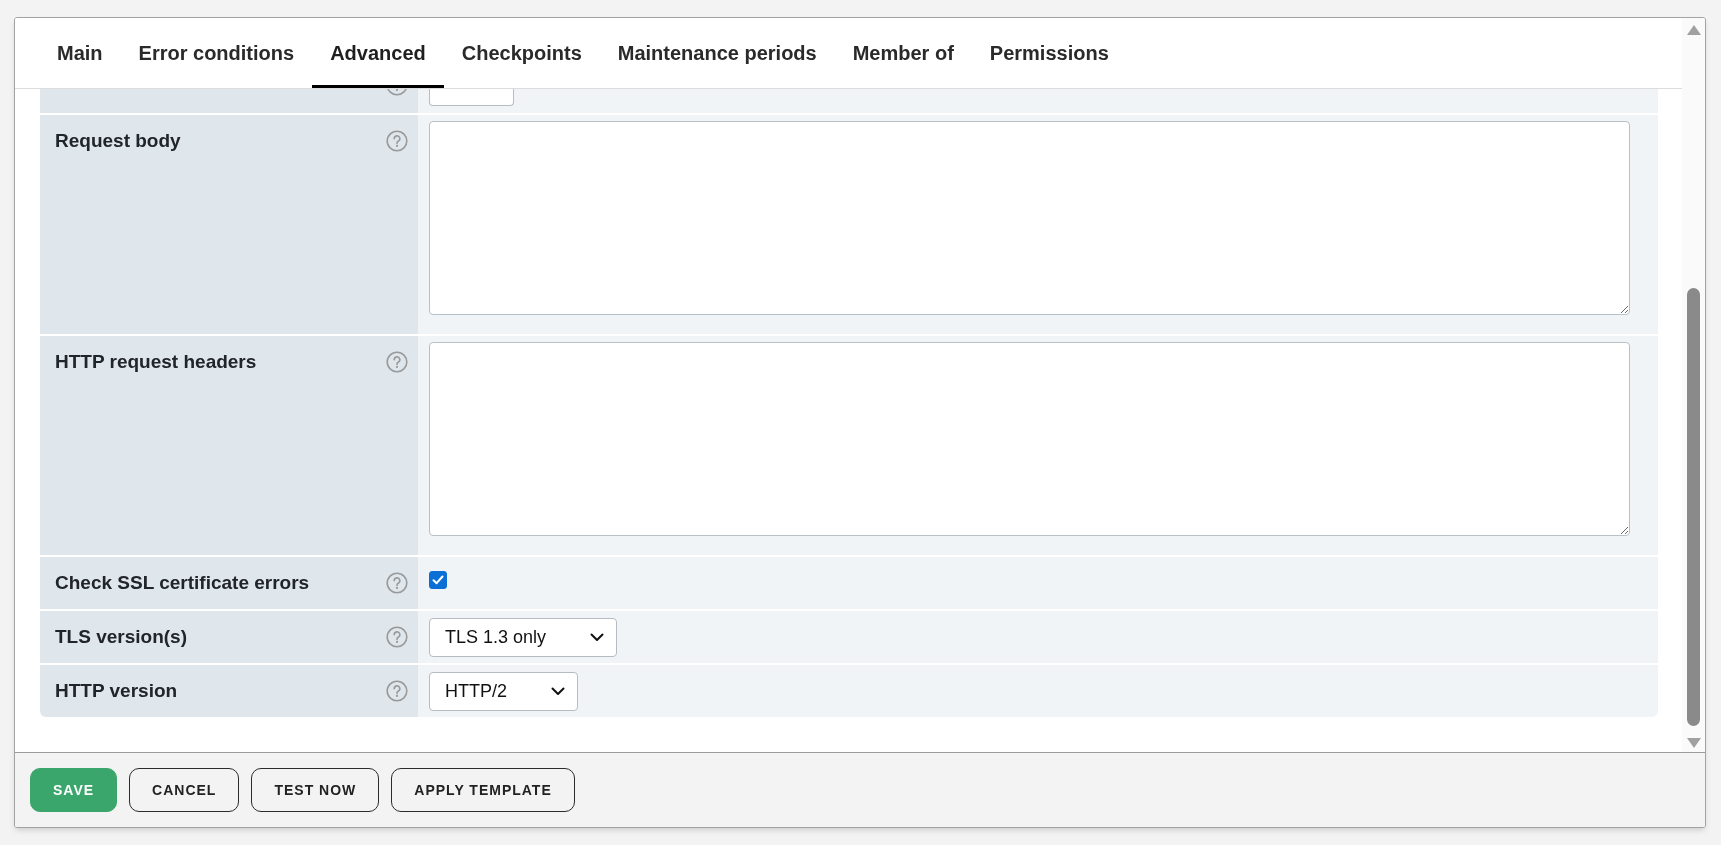 The image size is (1721, 845). What do you see at coordinates (156, 362) in the screenshot?
I see `field-label: HTTP request headers` at bounding box center [156, 362].